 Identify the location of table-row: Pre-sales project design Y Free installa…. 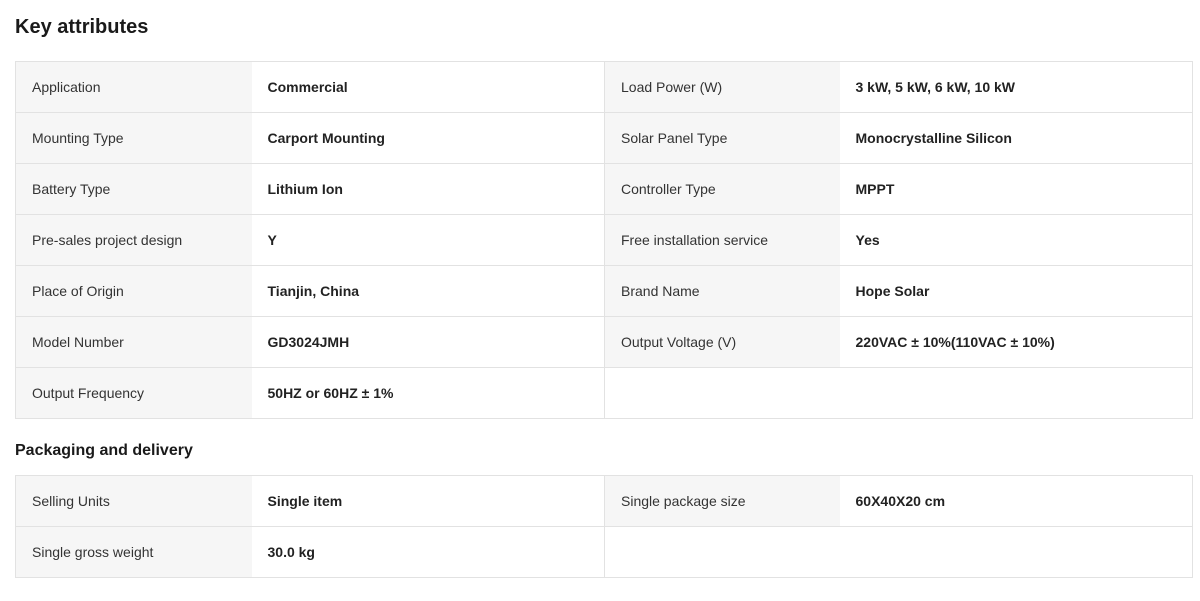
(604, 240).